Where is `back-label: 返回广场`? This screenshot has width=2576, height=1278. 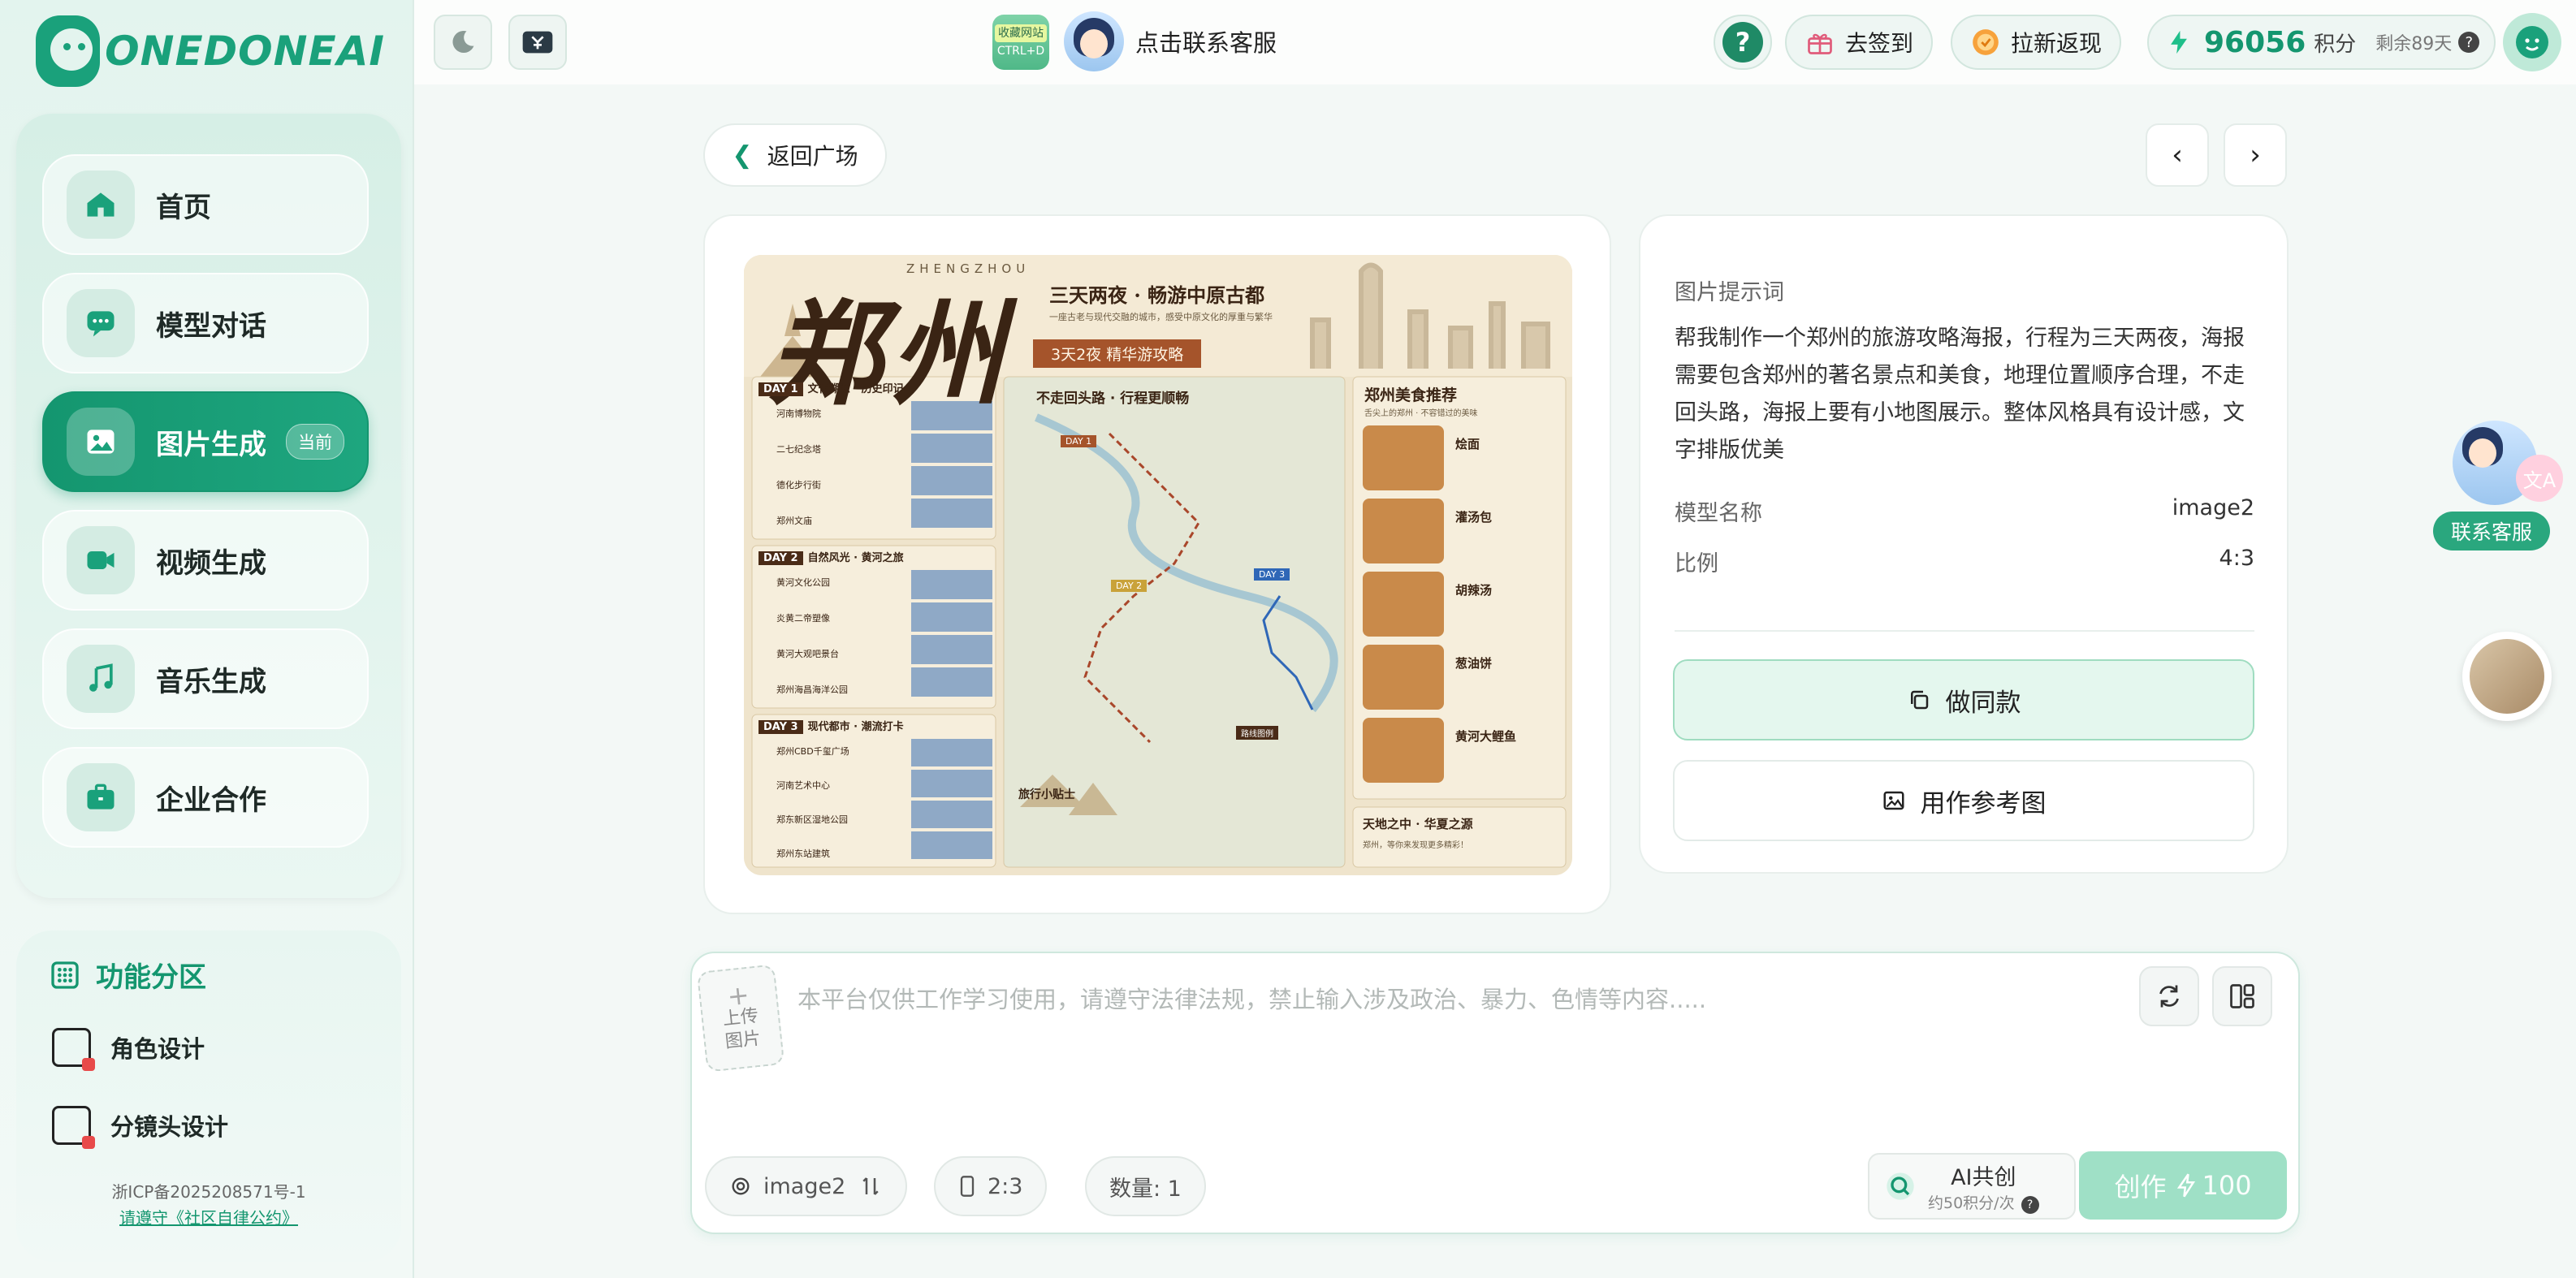
back-label: 返回广场 is located at coordinates (812, 157).